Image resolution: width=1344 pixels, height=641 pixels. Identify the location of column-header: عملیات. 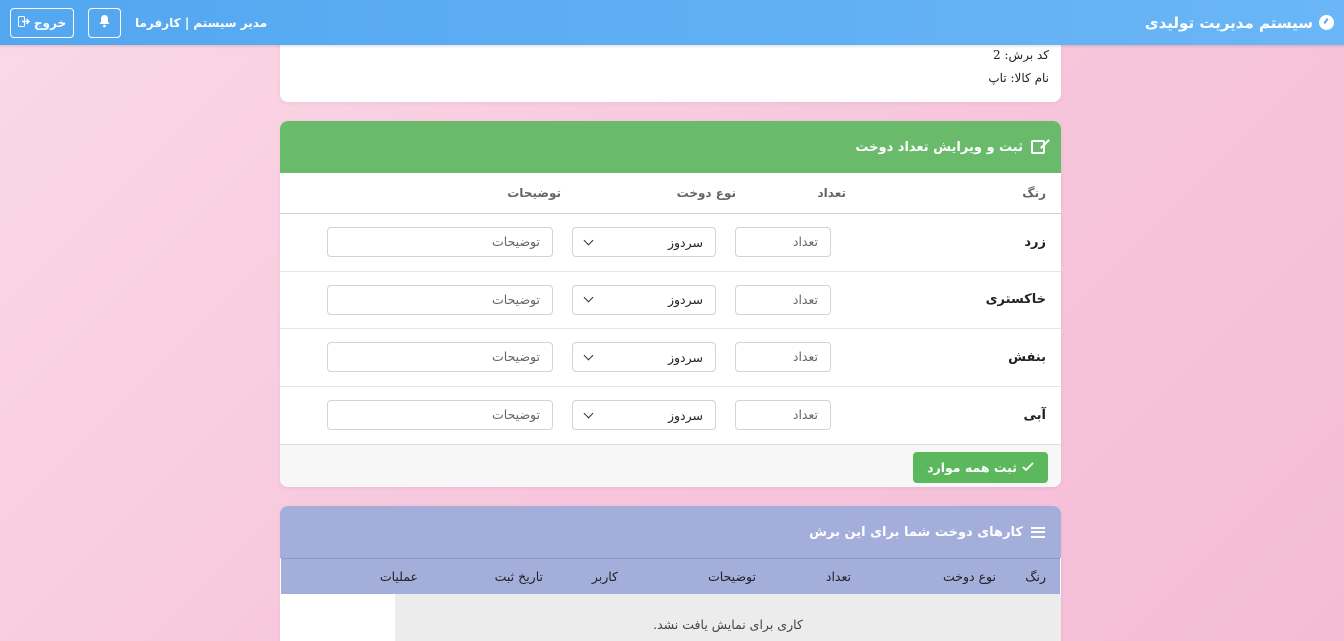
(398, 576).